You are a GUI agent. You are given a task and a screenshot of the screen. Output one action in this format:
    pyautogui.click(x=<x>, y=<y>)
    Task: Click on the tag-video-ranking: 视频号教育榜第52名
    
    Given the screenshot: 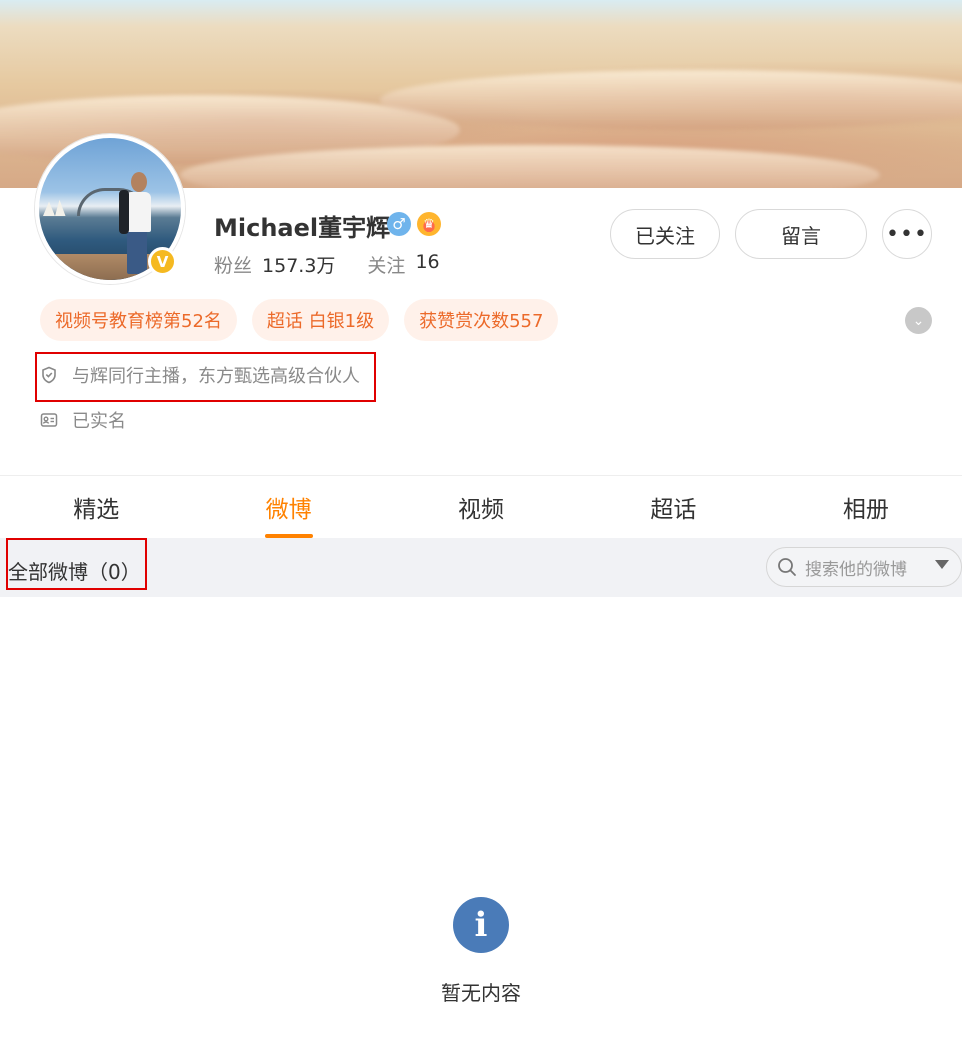 What is the action you would take?
    pyautogui.click(x=138, y=320)
    